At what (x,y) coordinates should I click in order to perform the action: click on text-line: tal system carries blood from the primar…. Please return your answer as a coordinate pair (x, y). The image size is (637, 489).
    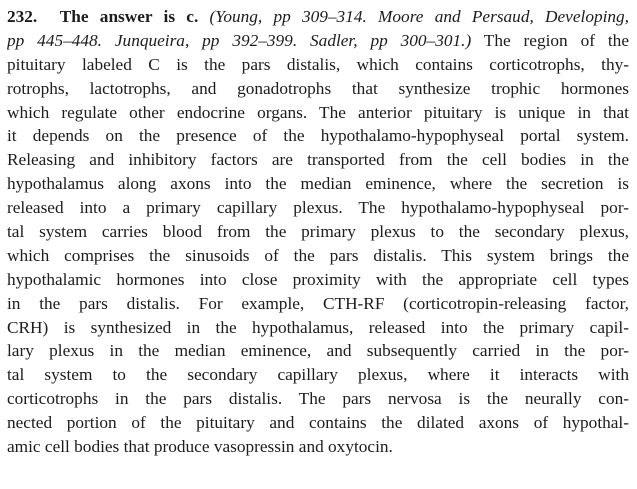
    Looking at the image, I should click on (318, 232).